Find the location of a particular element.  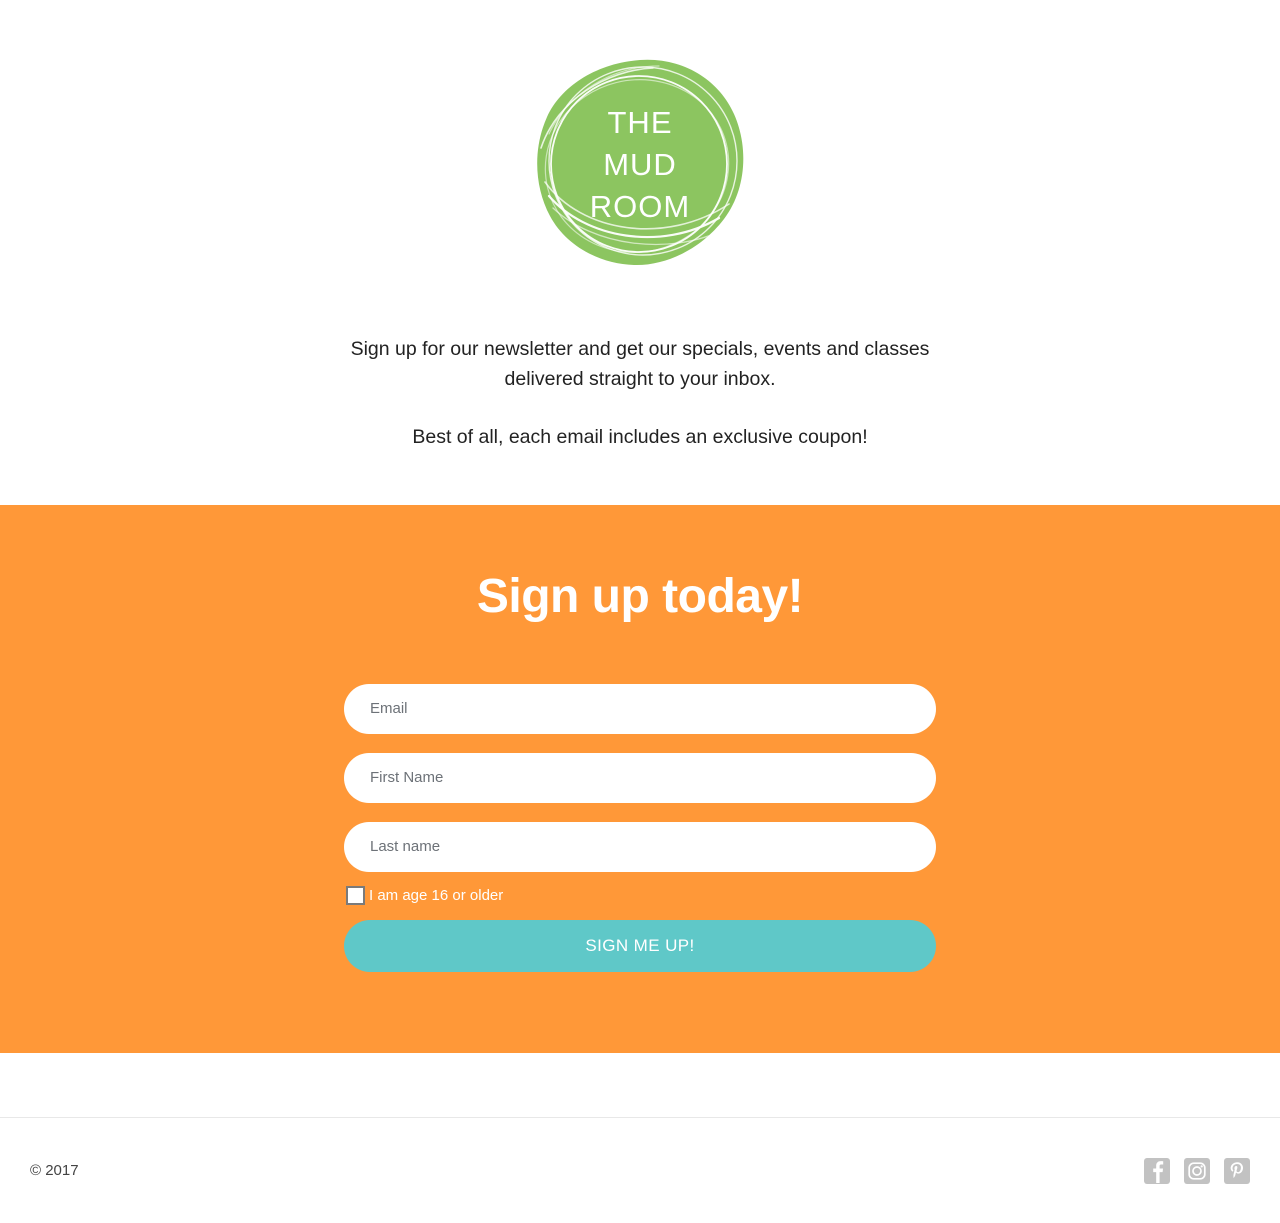

sign-me-up-button: SIGN ME UP! is located at coordinates (640, 945).